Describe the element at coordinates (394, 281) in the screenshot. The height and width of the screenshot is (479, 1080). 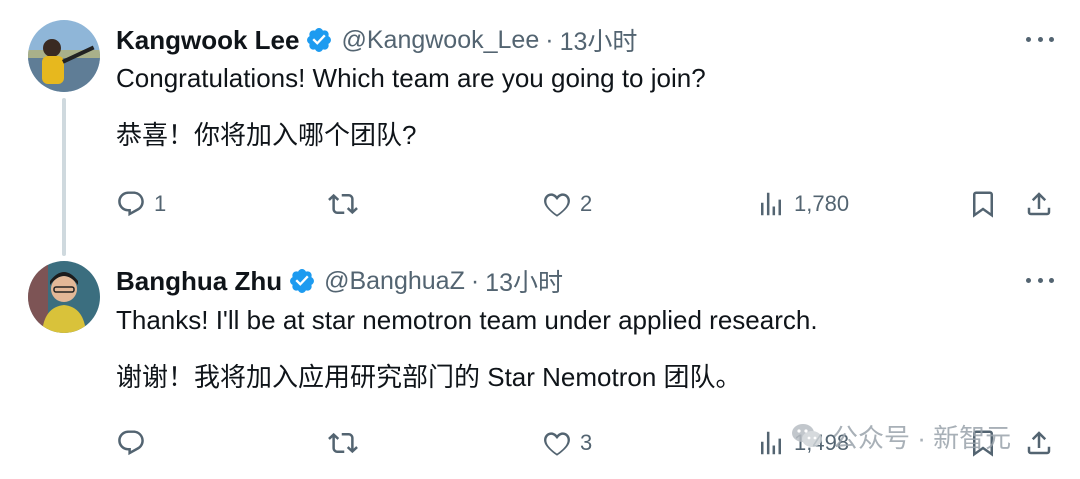
I see `handle: @BanghuaZ` at that location.